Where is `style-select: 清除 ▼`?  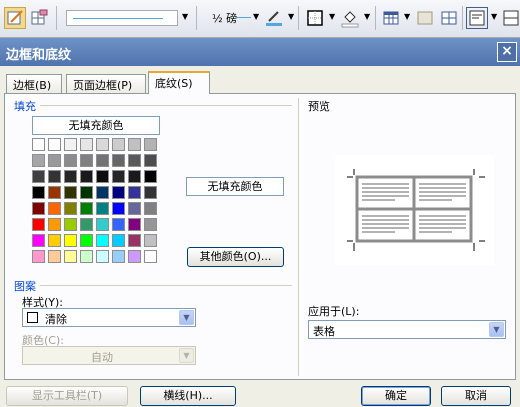 style-select: 清除 ▼ is located at coordinates (109, 317).